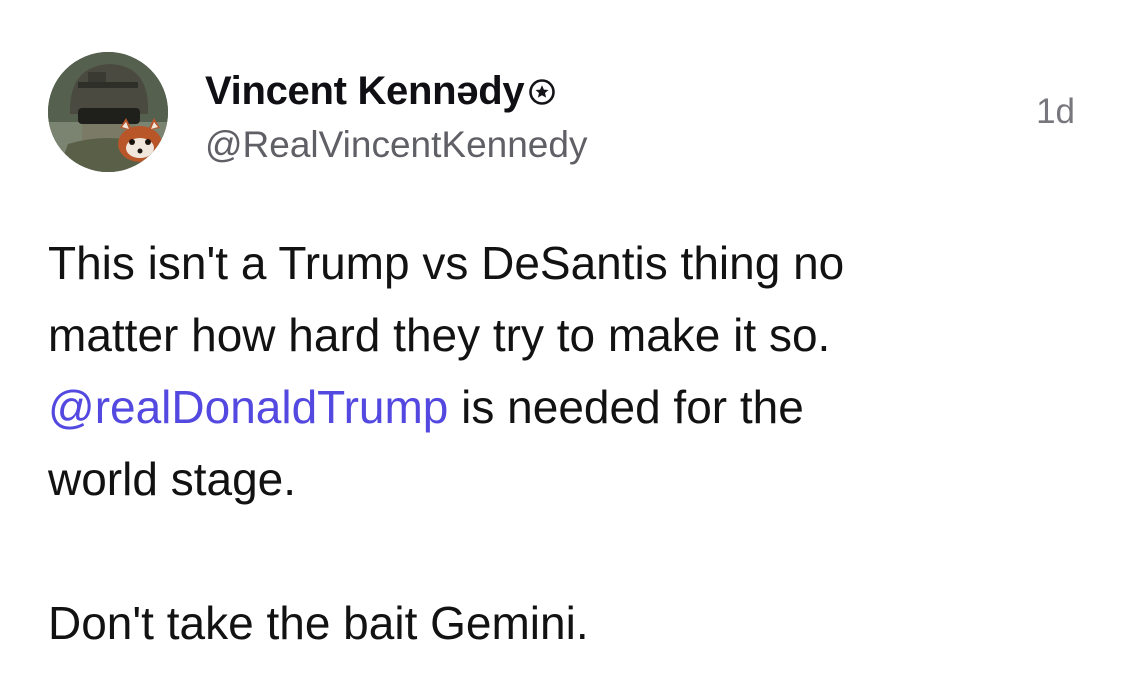 The height and width of the screenshot is (695, 1125). What do you see at coordinates (365, 91) in the screenshot?
I see `author-display-name: Vincent Kennədy` at bounding box center [365, 91].